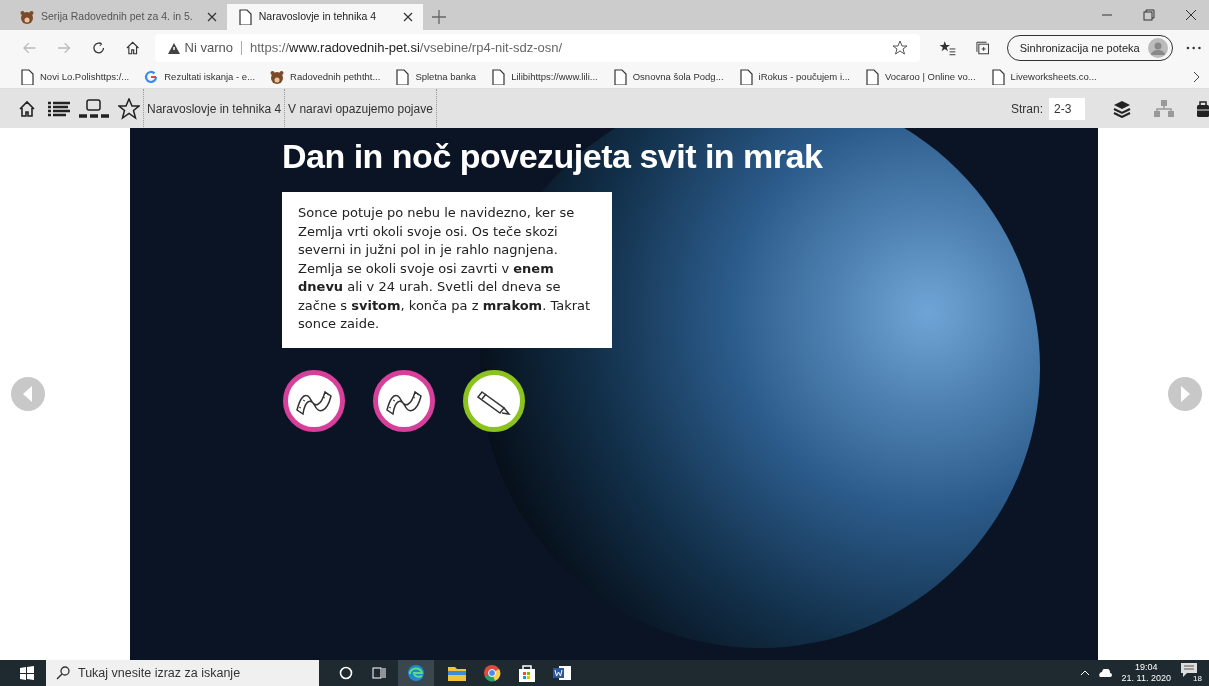  Describe the element at coordinates (63, 673) in the screenshot. I see `search-icon` at that location.